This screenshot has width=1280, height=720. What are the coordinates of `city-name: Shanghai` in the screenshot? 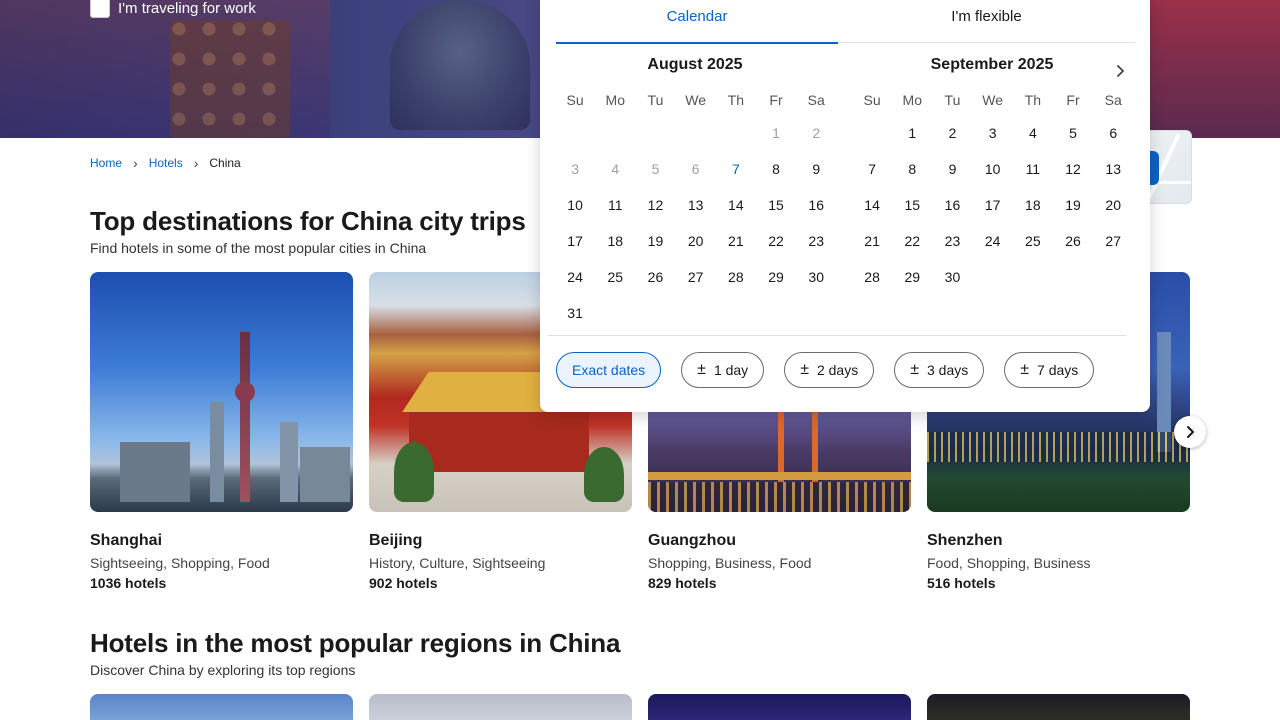 It's located at (221, 541).